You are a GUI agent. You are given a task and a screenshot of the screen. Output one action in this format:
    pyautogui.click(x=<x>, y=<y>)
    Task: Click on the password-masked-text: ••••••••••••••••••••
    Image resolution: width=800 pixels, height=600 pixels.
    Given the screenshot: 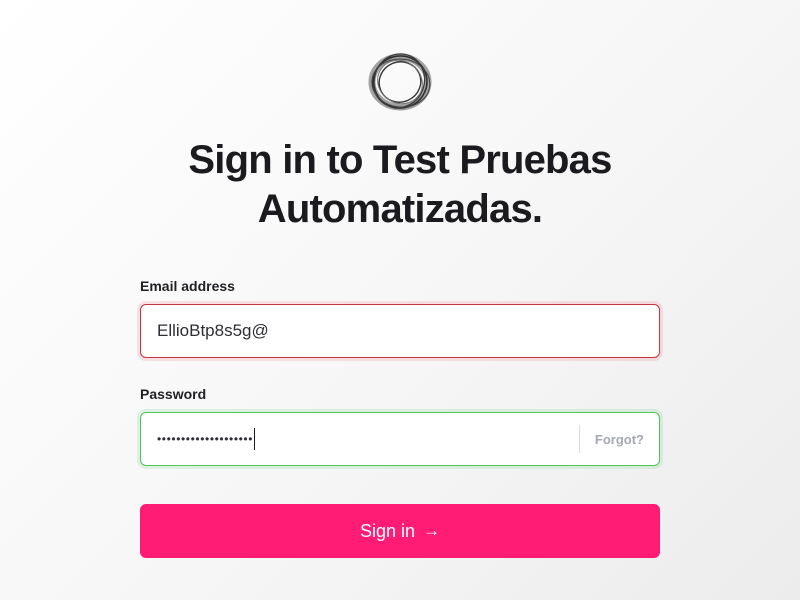 What is the action you would take?
    pyautogui.click(x=205, y=439)
    